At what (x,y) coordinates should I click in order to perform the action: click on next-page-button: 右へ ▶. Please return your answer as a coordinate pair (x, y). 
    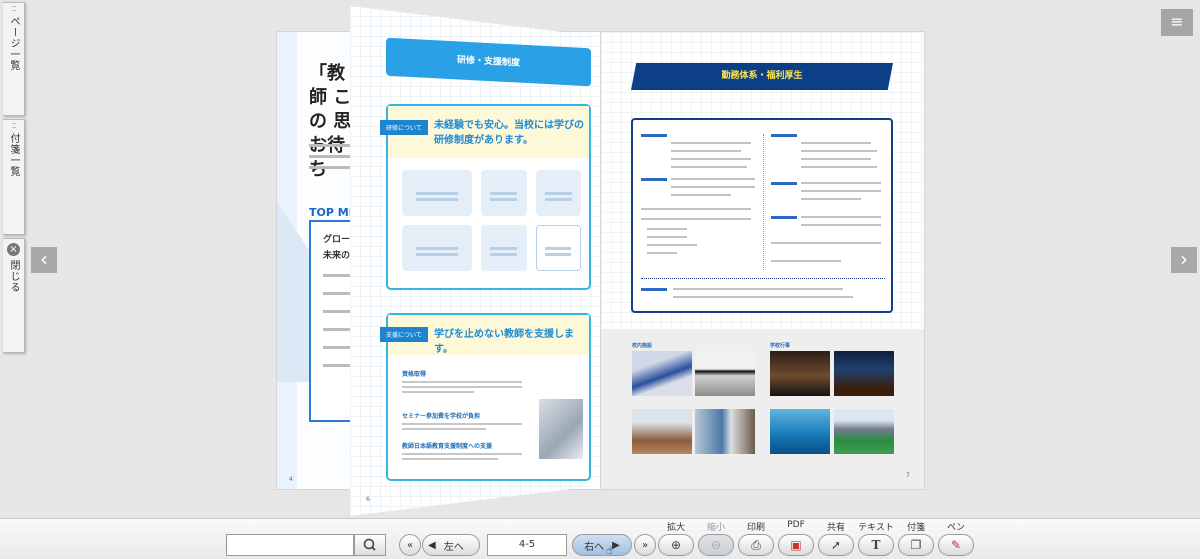
    Looking at the image, I should click on (602, 545).